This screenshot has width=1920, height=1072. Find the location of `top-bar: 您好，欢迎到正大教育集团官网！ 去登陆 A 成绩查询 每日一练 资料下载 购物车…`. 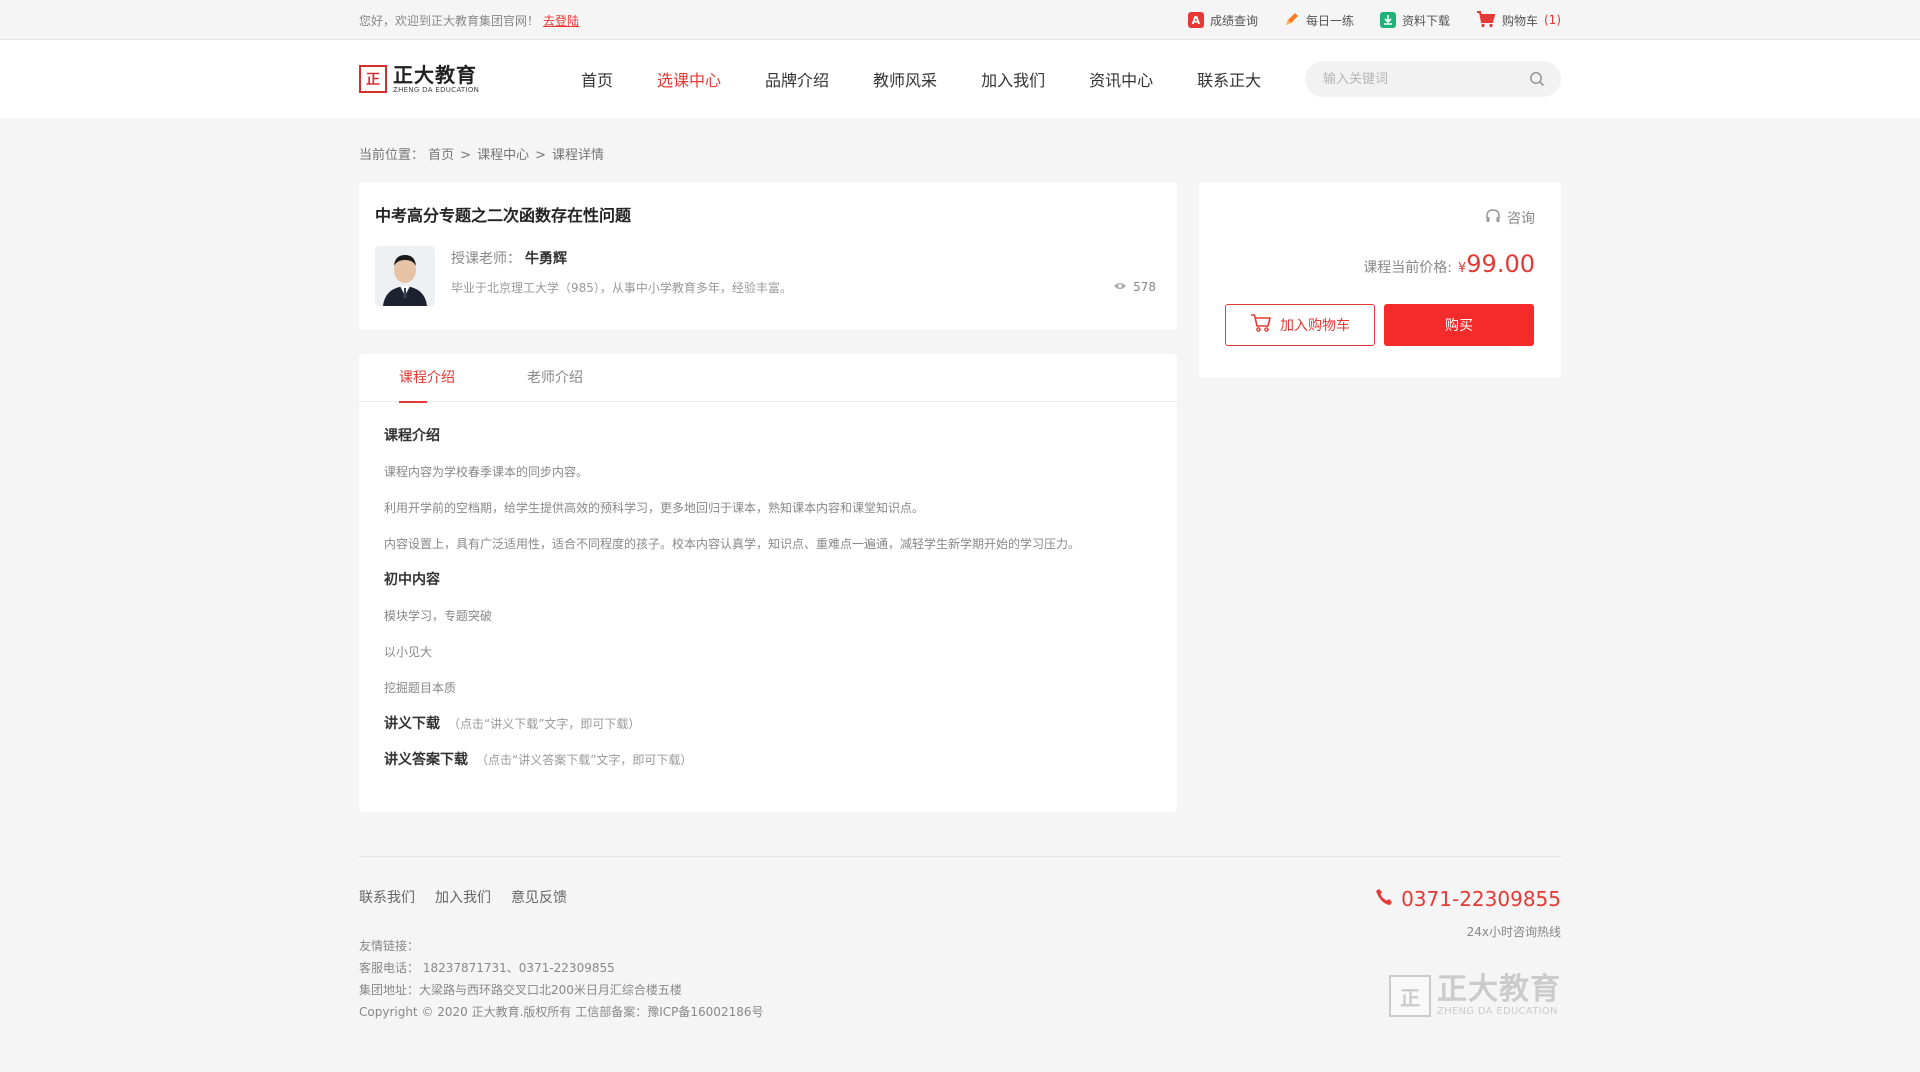

top-bar: 您好，欢迎到正大教育集团官网！ 去登陆 A 成绩查询 每日一练 资料下载 购物车… is located at coordinates (960, 20).